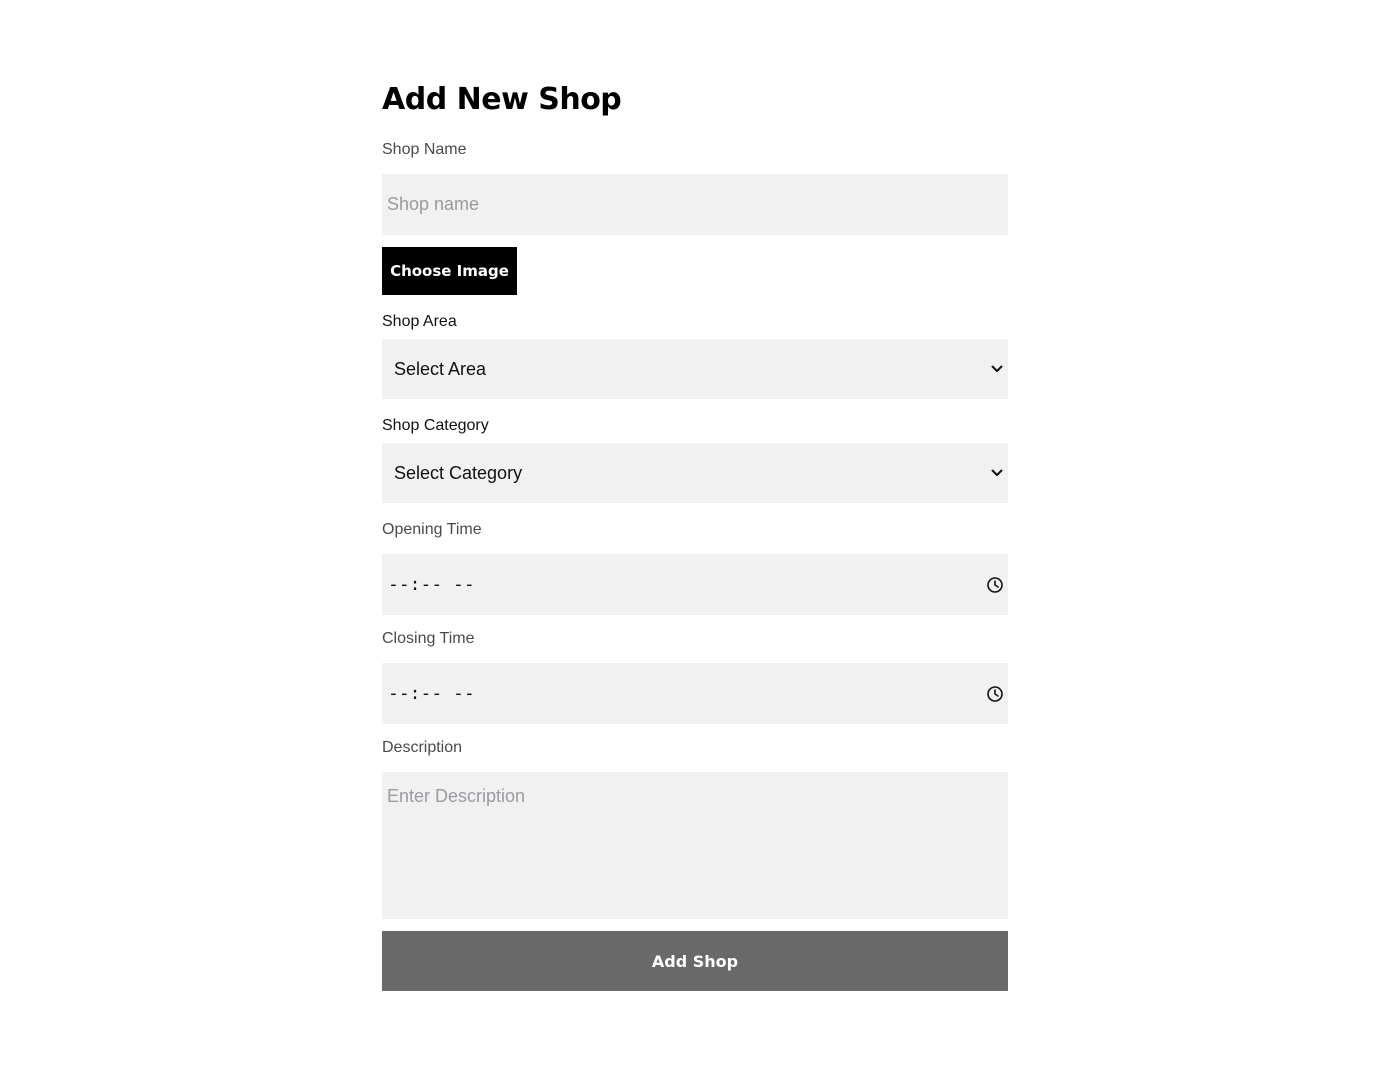 This screenshot has height=1066, width=1390. Describe the element at coordinates (449, 271) in the screenshot. I see `choose-image-button: Choose Image` at that location.